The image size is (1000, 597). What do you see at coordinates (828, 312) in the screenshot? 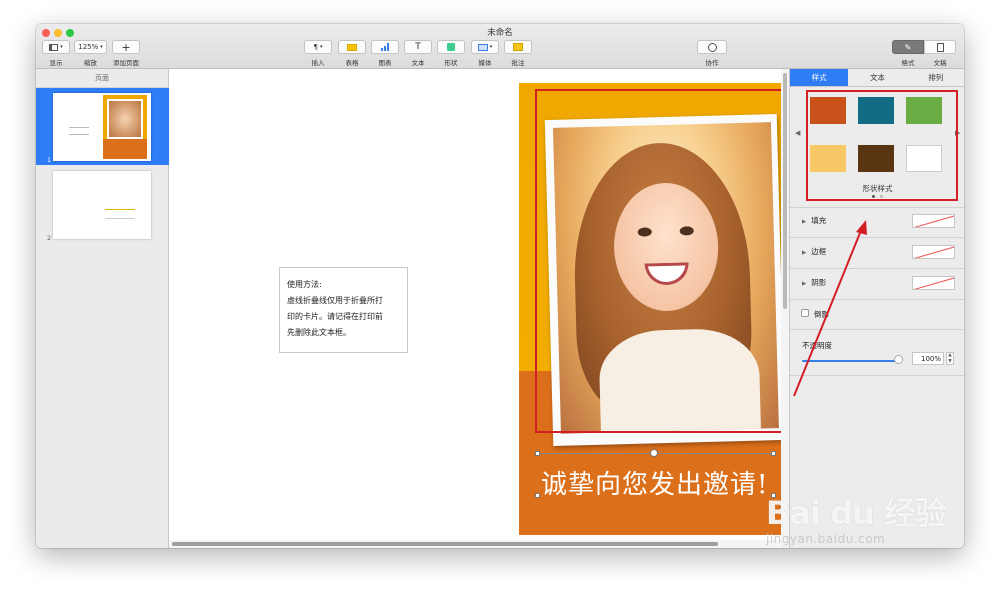
I see `arrow-shaft` at bounding box center [828, 312].